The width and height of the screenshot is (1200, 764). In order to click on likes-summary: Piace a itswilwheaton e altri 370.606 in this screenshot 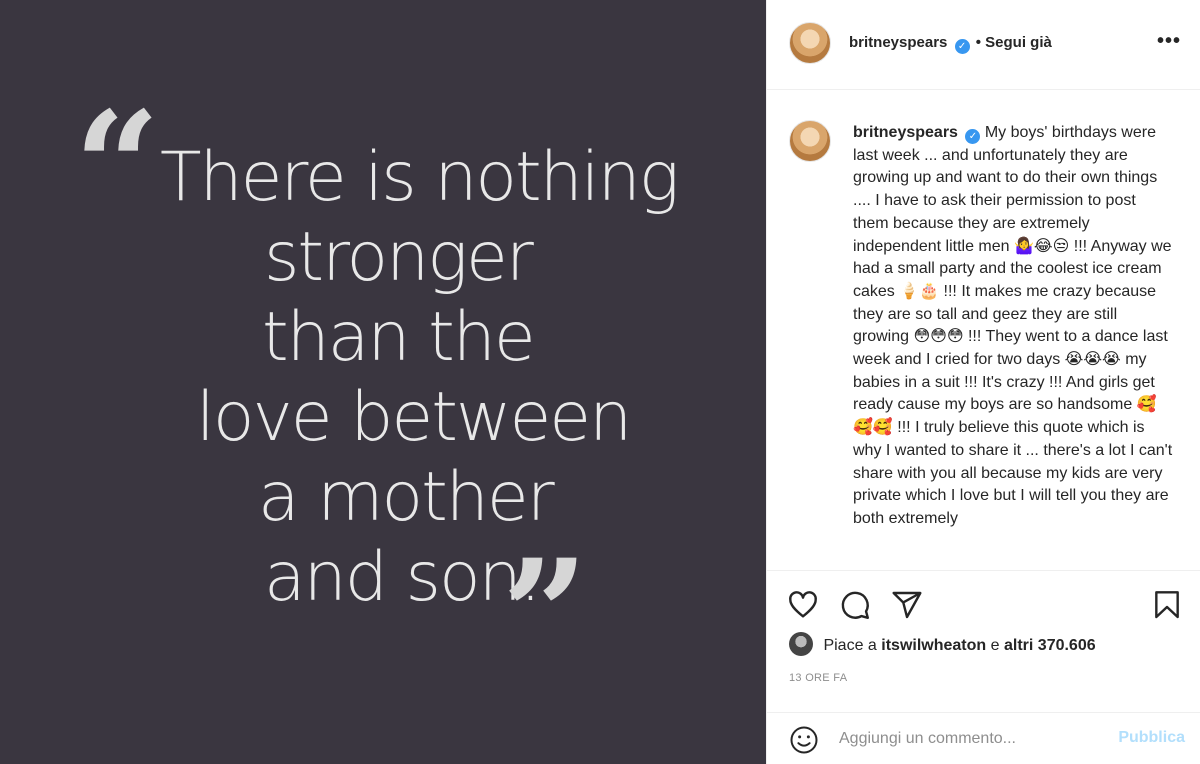, I will do `click(942, 647)`.